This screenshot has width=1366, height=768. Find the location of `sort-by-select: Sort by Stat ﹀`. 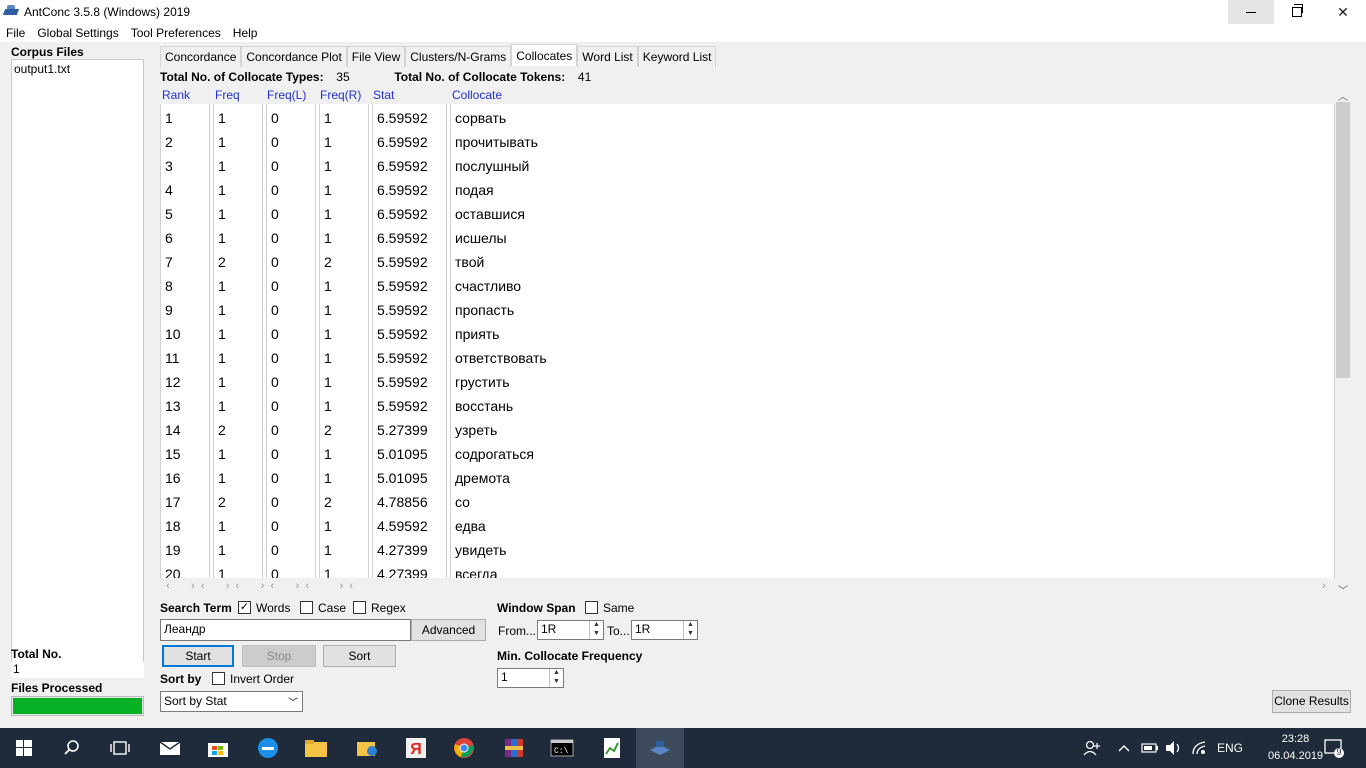

sort-by-select: Sort by Stat ﹀ is located at coordinates (231, 701).